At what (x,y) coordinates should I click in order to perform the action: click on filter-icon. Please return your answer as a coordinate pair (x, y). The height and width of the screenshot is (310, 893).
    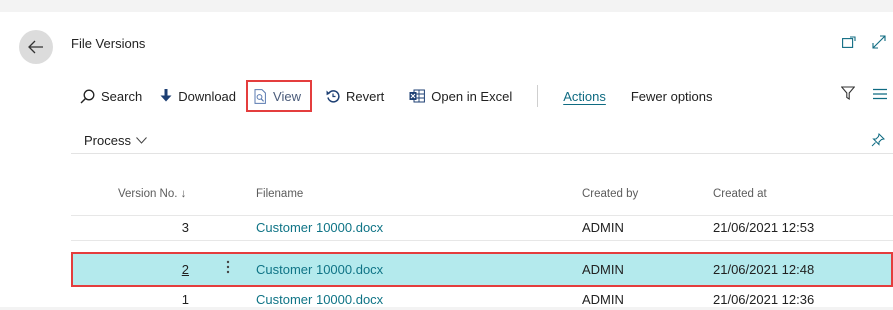
    Looking at the image, I should click on (848, 95).